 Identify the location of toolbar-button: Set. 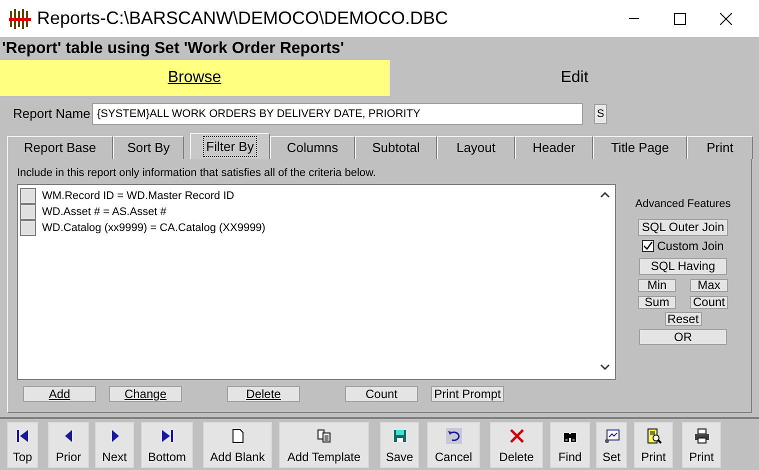
(611, 445).